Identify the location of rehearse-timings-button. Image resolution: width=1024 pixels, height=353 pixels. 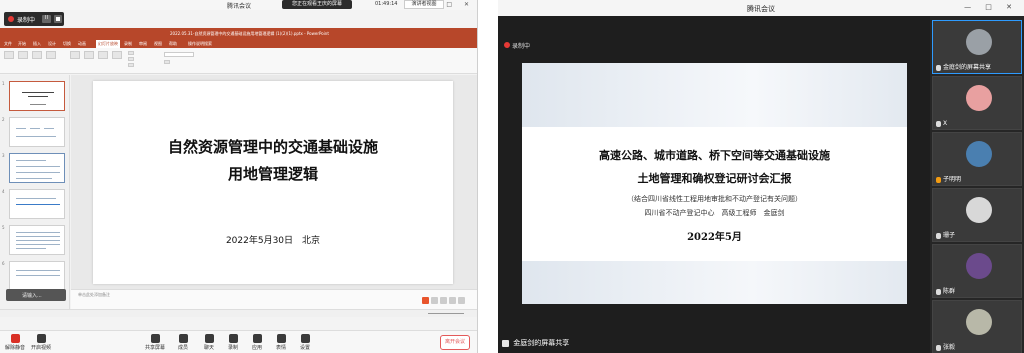
(103, 55).